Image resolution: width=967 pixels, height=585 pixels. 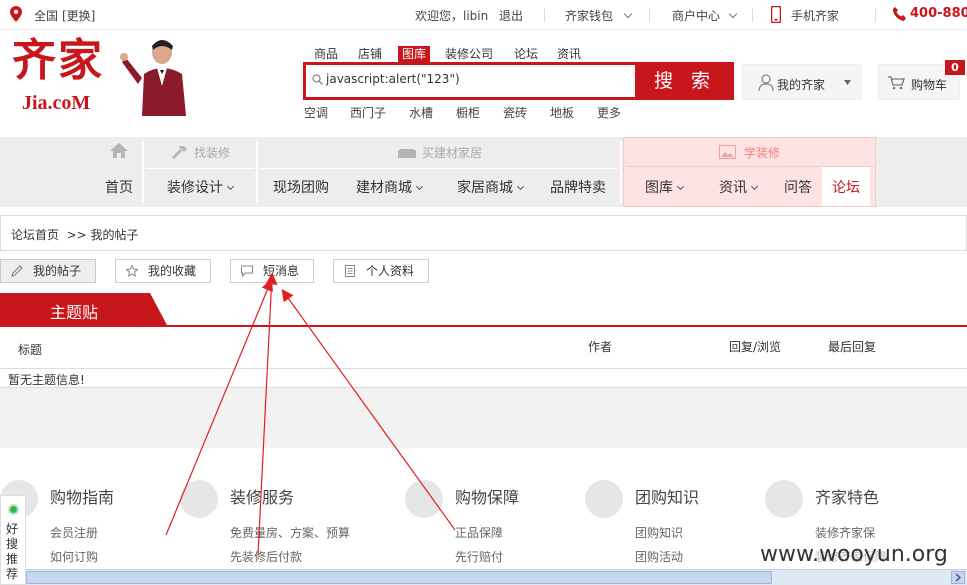 What do you see at coordinates (381, 271) in the screenshot?
I see `tab-profile: 个人资料` at bounding box center [381, 271].